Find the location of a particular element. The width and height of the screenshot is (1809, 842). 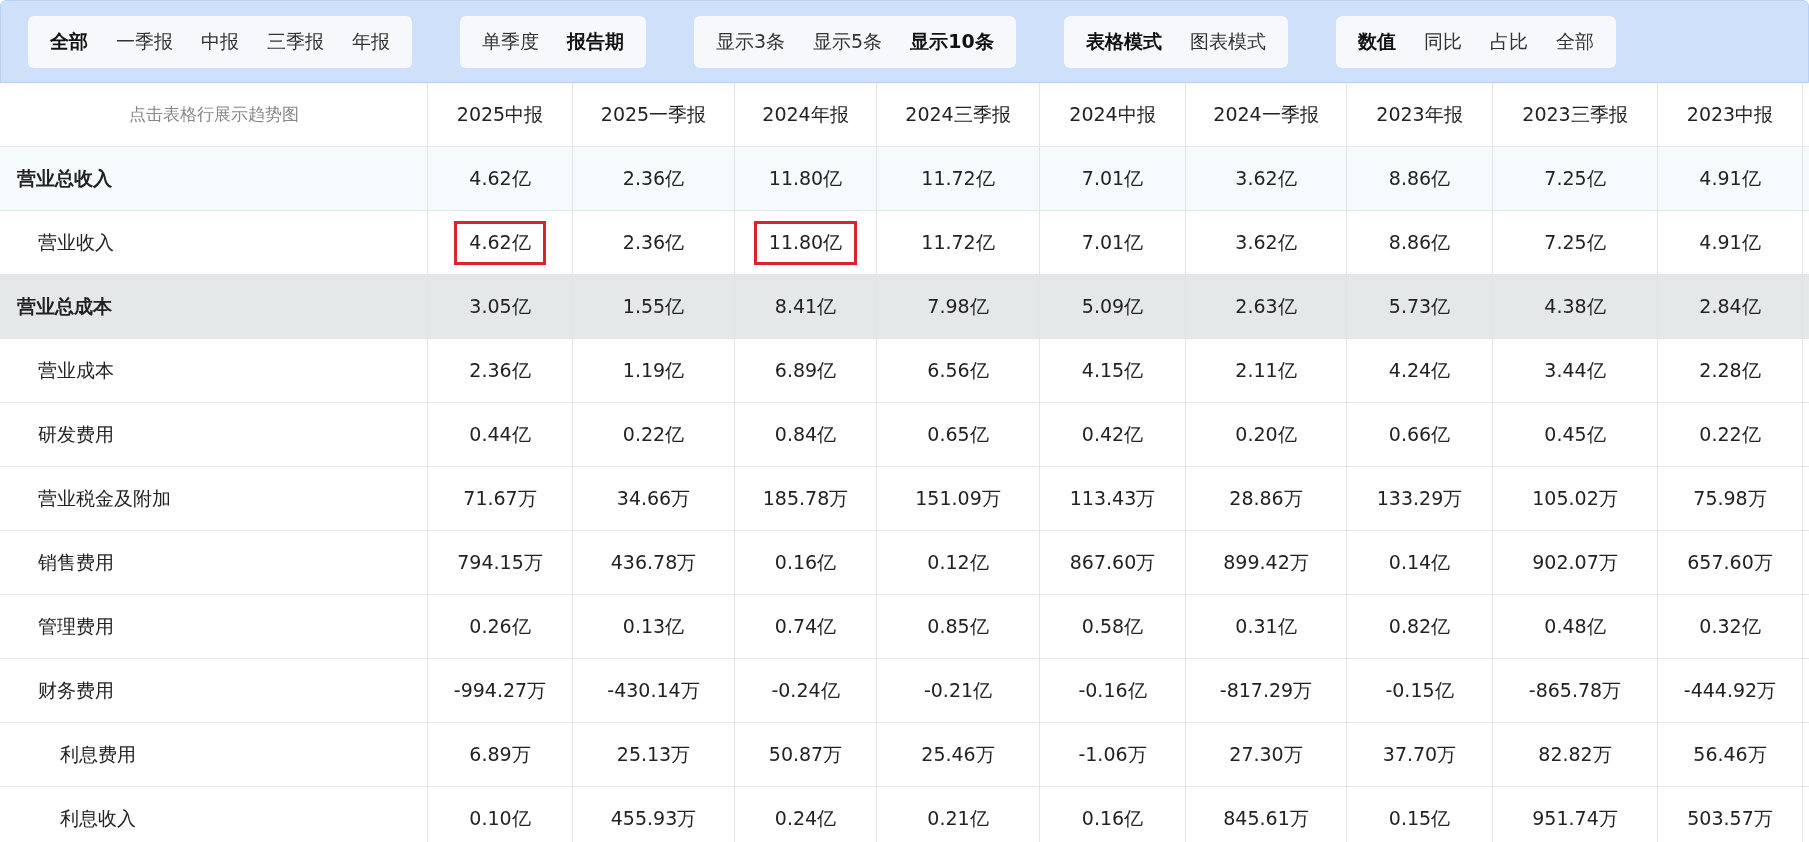

cell-value: 3.62亿 is located at coordinates (1266, 178).